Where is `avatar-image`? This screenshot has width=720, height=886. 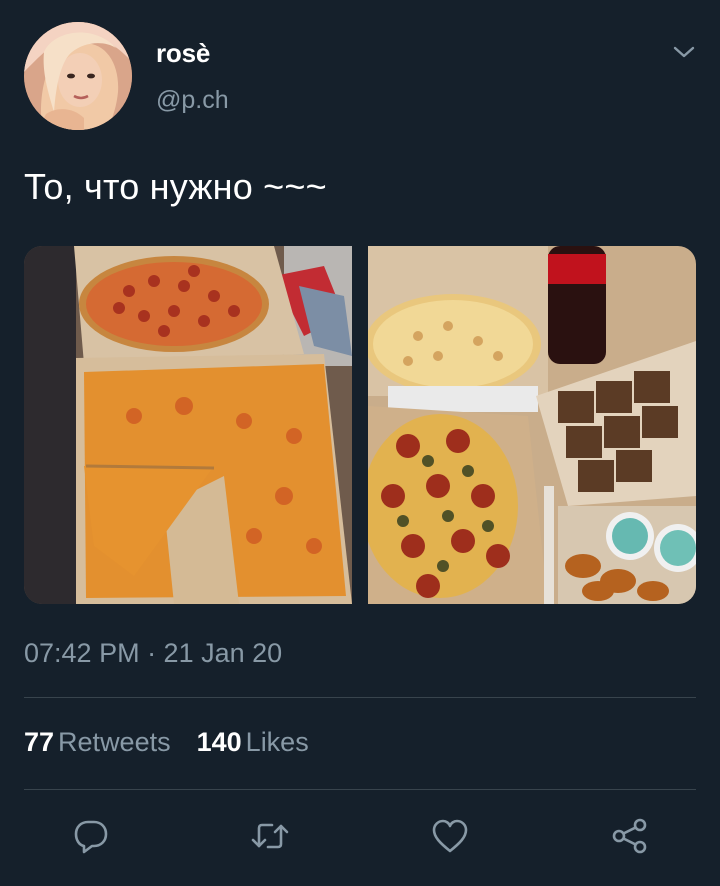
avatar-image is located at coordinates (78, 76).